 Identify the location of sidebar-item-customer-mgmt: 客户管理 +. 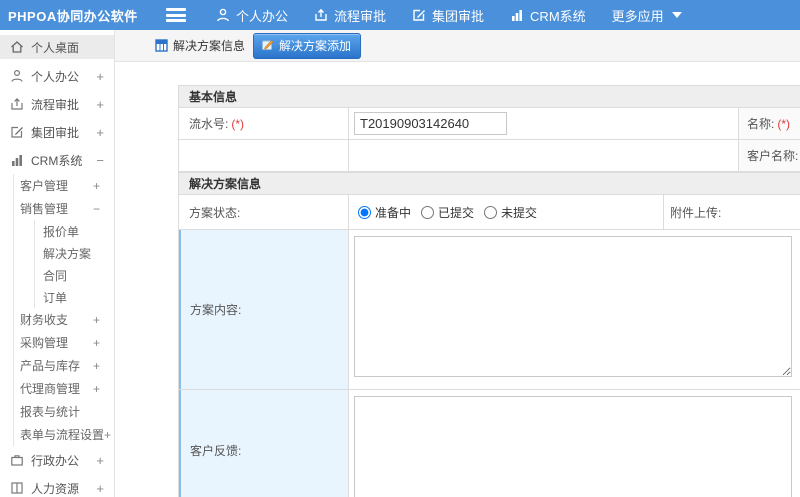
(64, 185).